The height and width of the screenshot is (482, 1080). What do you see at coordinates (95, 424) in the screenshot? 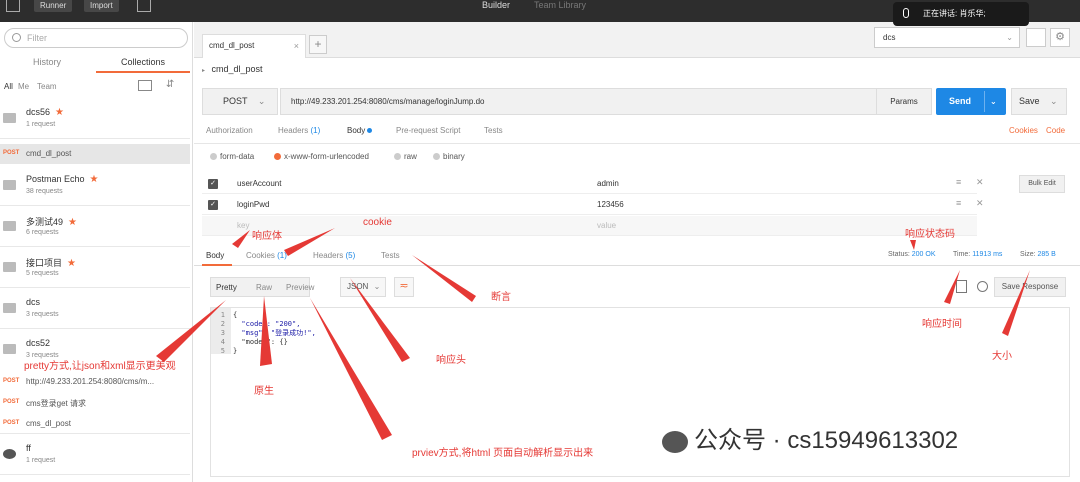
I see `request-item: POST cms_dl_post` at bounding box center [95, 424].